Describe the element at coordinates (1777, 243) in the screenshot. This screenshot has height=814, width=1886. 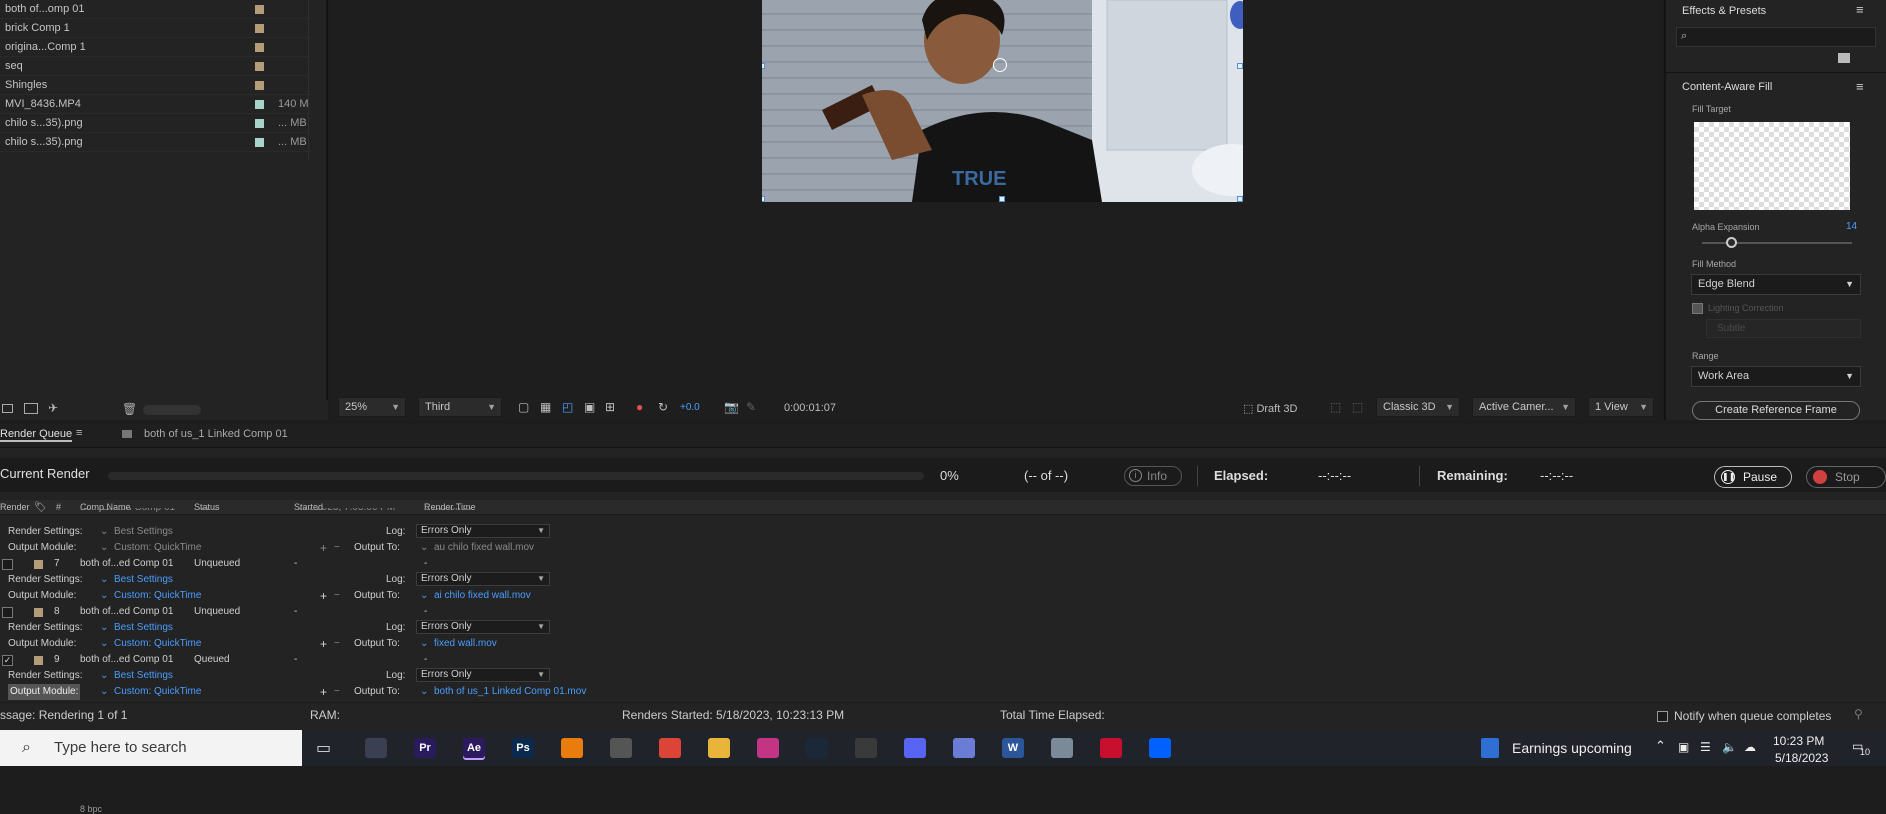
I see `alpha-expansion-slider` at that location.